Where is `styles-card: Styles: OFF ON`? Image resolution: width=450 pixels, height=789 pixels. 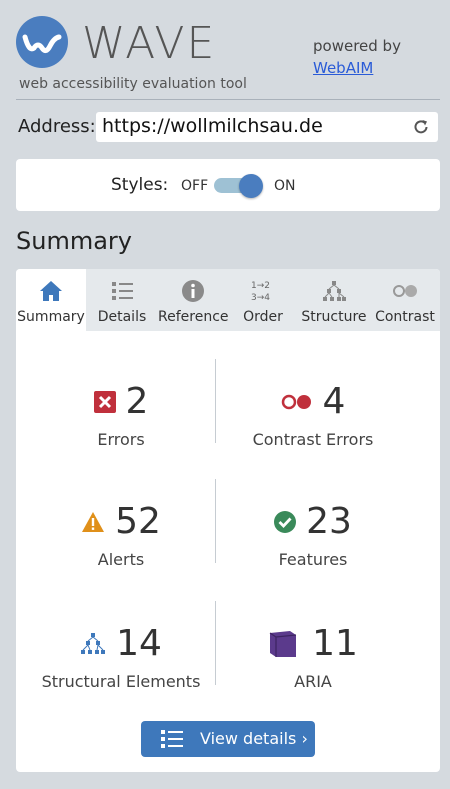
styles-card: Styles: OFF ON is located at coordinates (228, 185).